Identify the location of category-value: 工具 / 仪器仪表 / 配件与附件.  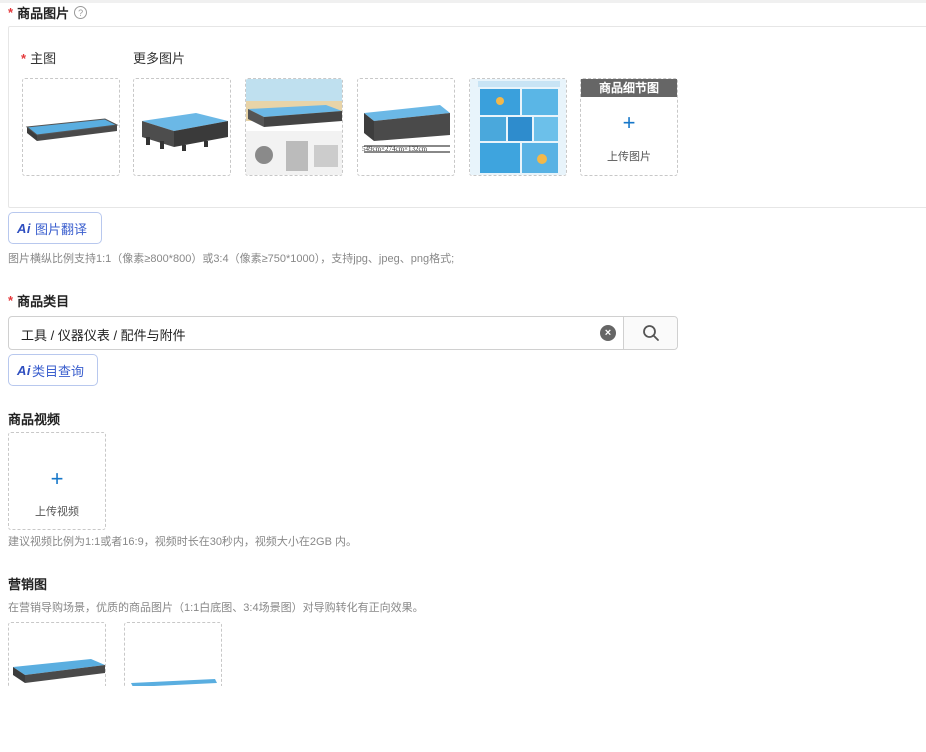
(103, 335).